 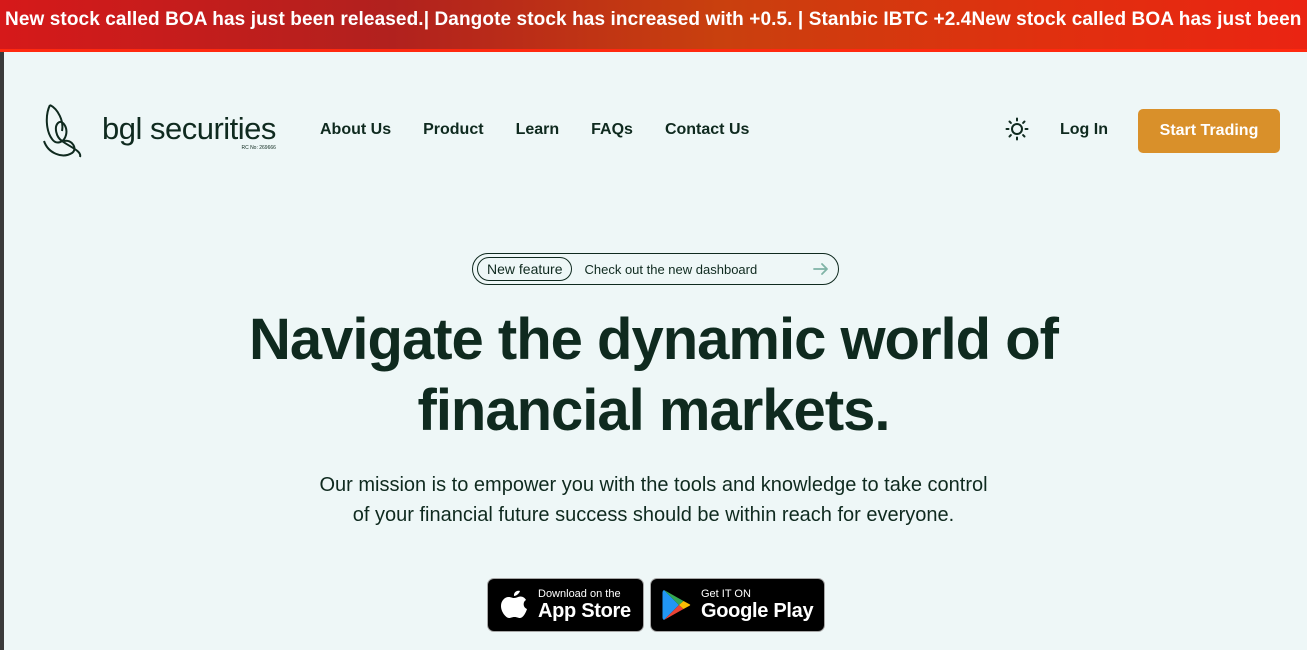 I want to click on announcement-pill: New feature Check out the new dashboard, so click(x=655, y=269).